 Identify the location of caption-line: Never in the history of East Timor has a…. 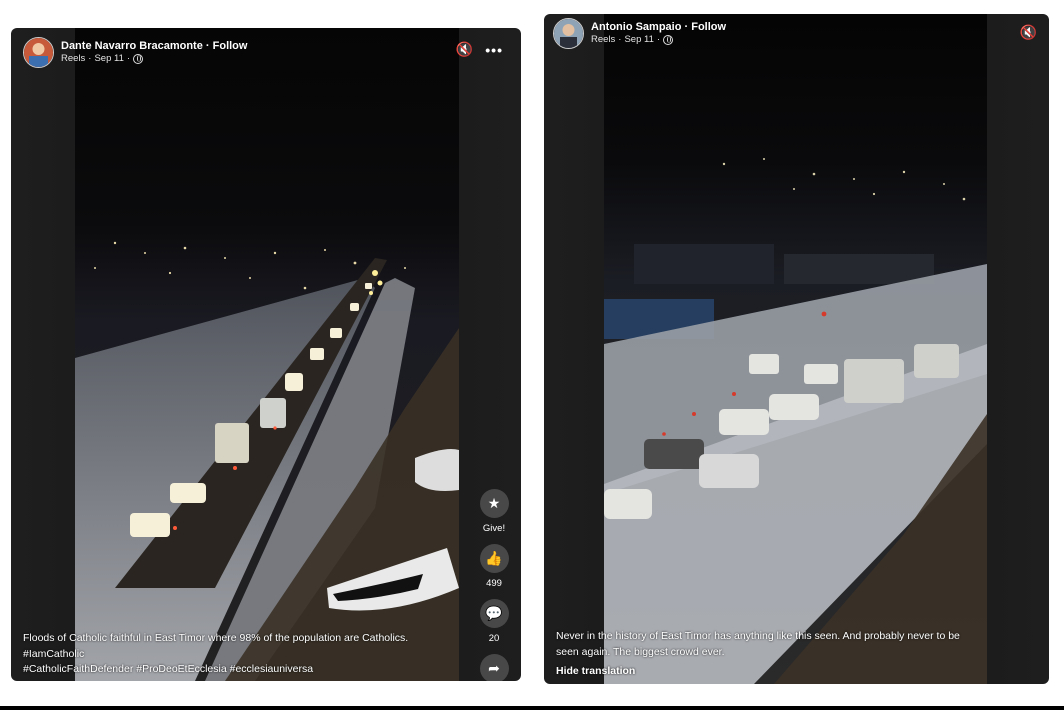
(758, 636).